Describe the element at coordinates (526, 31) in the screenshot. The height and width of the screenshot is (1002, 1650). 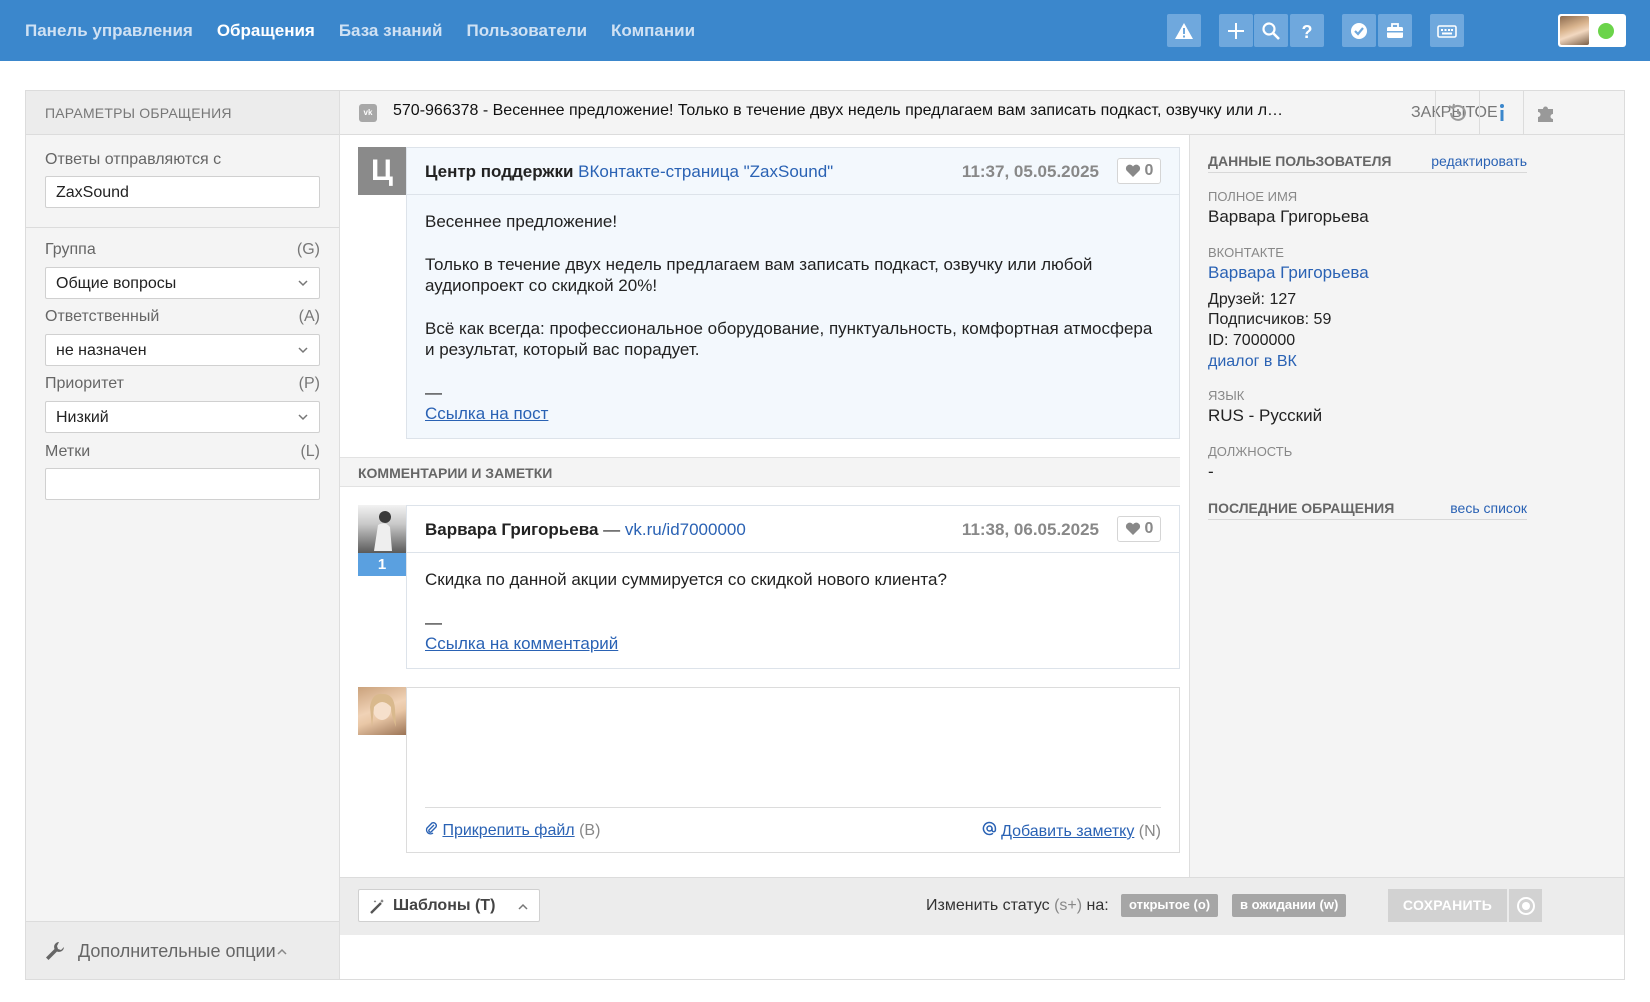
I see `nav-users: Пользователи` at that location.